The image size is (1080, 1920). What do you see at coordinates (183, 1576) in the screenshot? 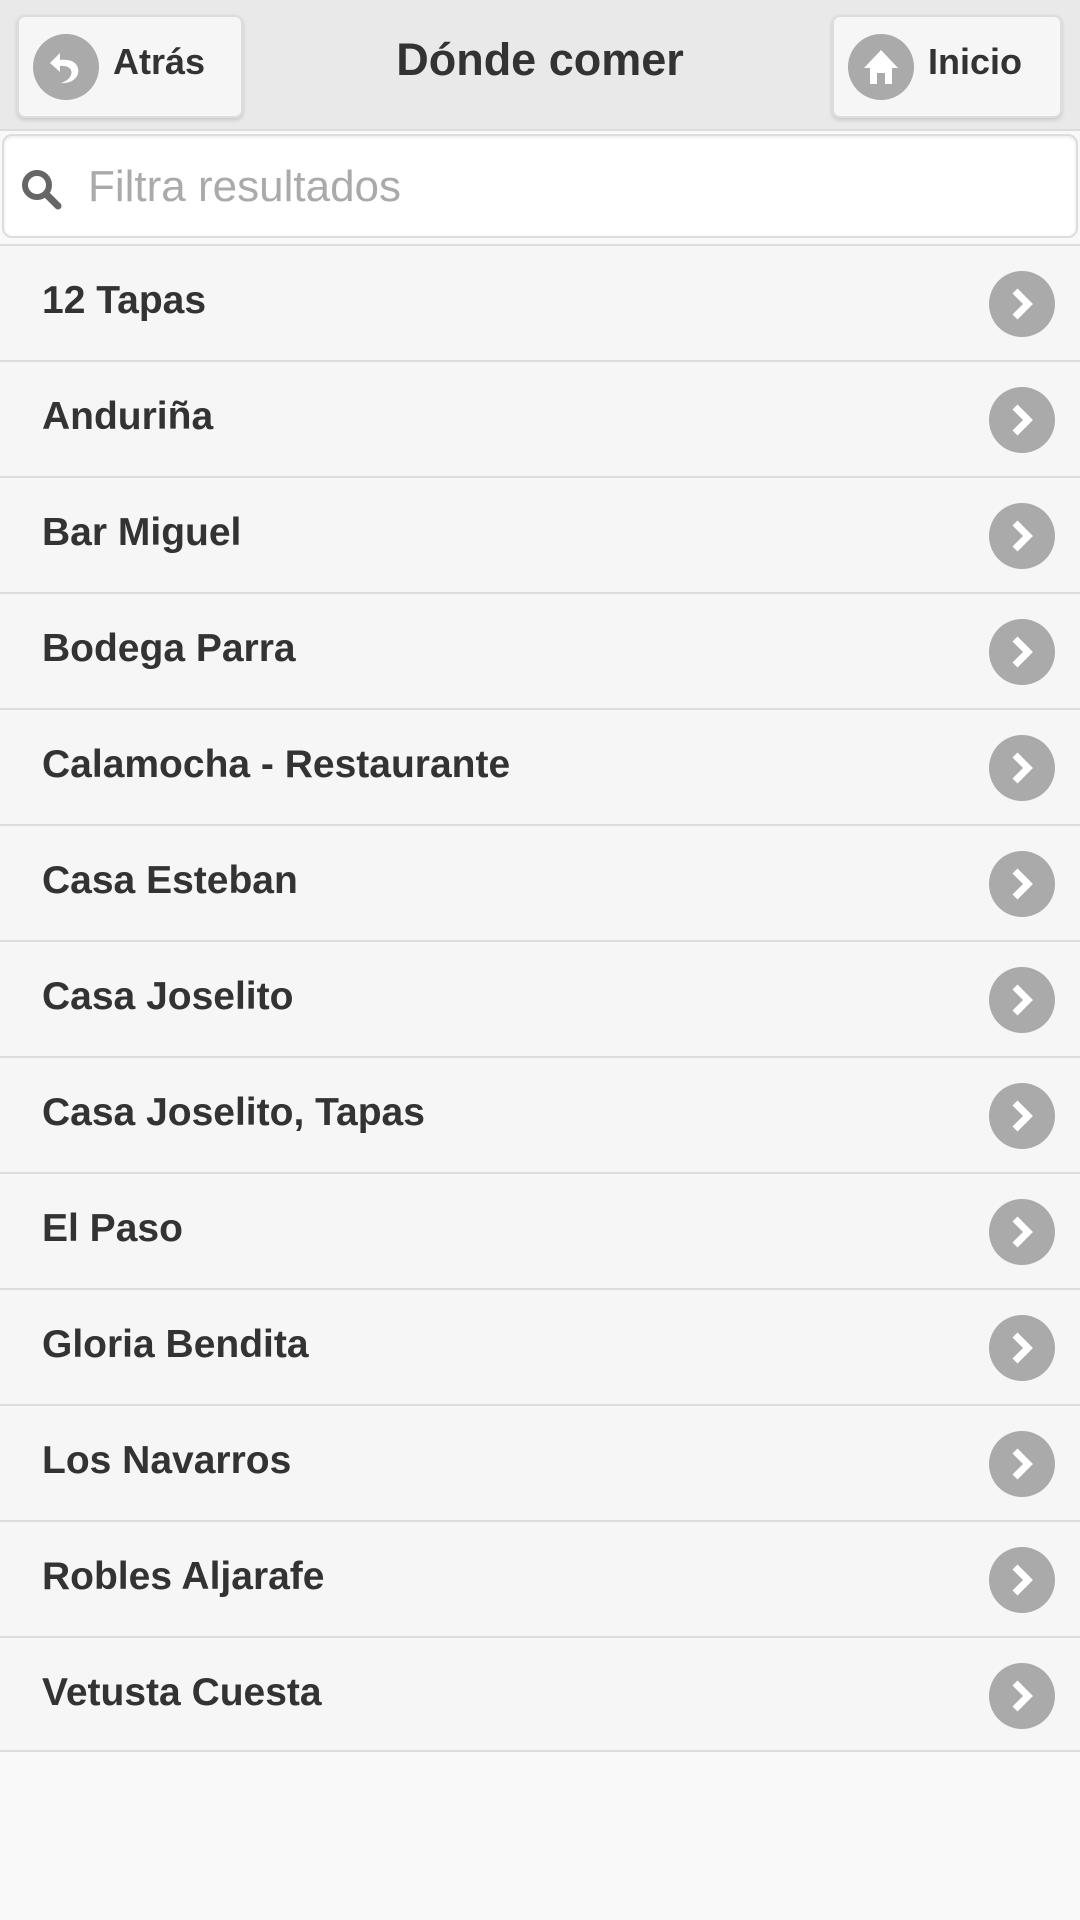
I see `list-item-label: Robles Aljarafe` at bounding box center [183, 1576].